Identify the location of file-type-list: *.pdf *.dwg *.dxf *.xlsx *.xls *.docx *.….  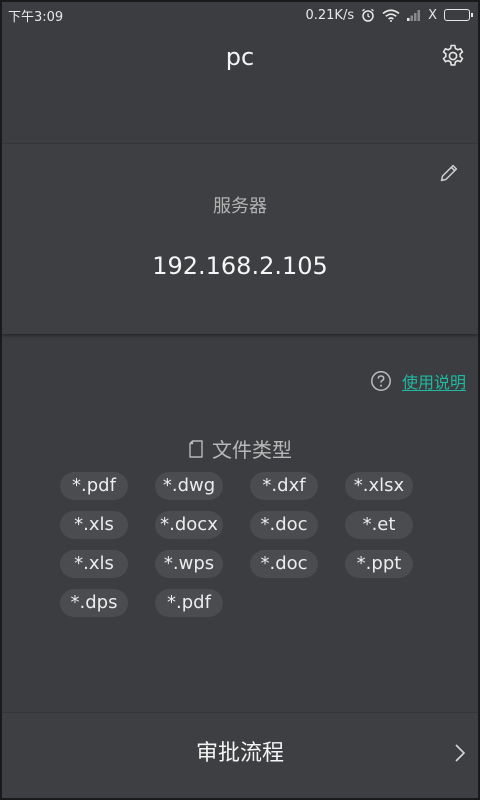
(245, 544).